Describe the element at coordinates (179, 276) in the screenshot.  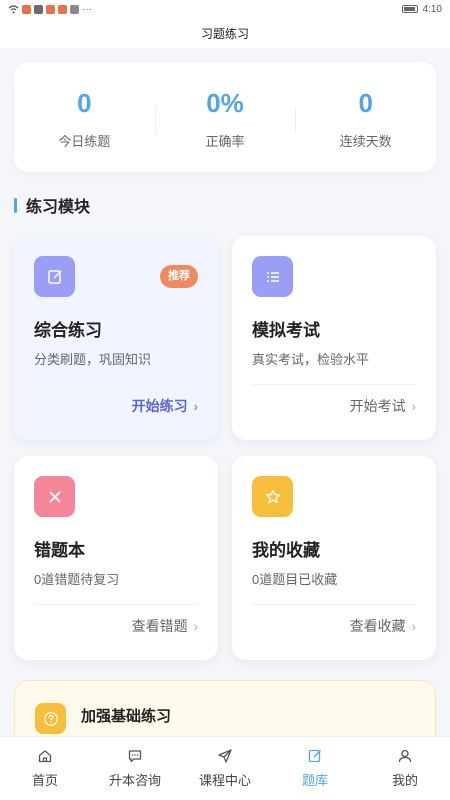
I see `recommend-badge: 推荐` at that location.